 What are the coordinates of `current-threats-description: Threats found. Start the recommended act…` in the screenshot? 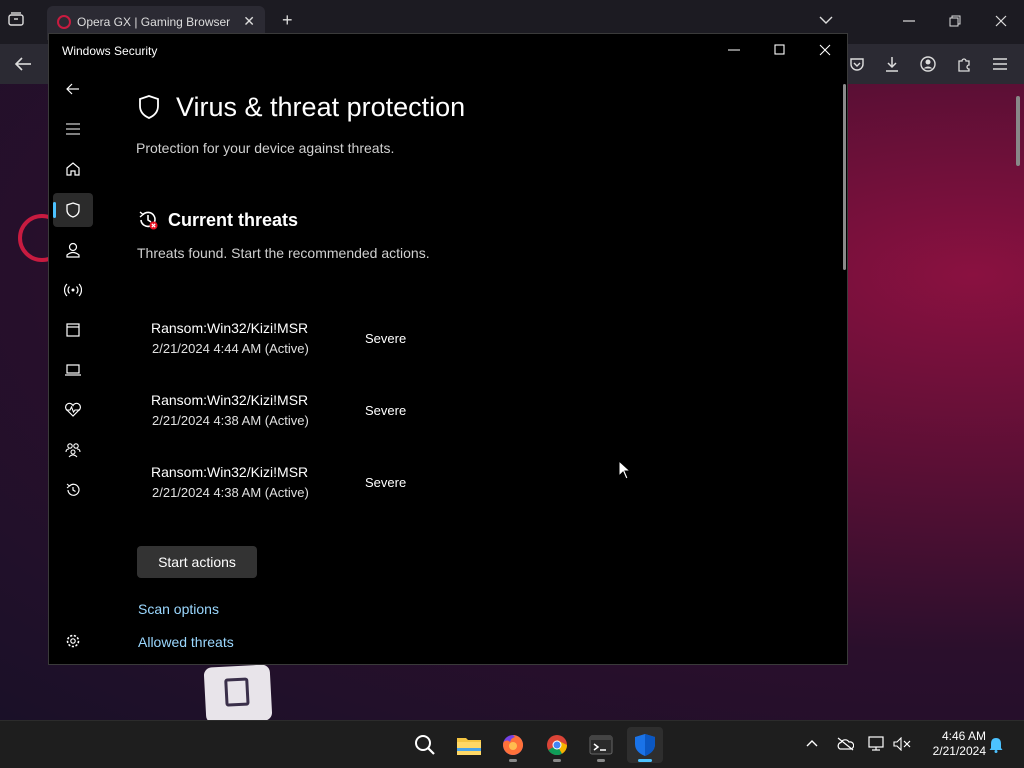 It's located at (283, 253).